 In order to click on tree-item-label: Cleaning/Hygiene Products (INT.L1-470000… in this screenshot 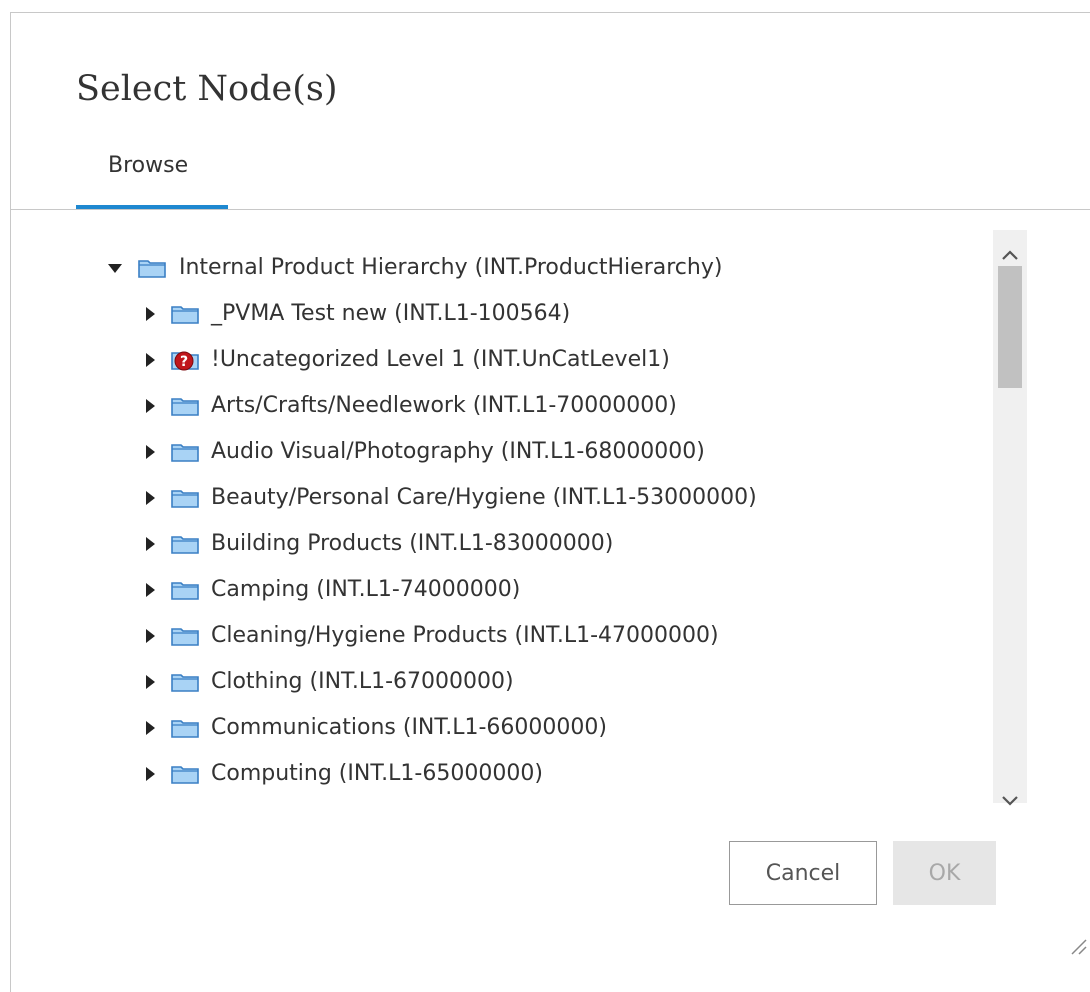, I will do `click(465, 635)`.